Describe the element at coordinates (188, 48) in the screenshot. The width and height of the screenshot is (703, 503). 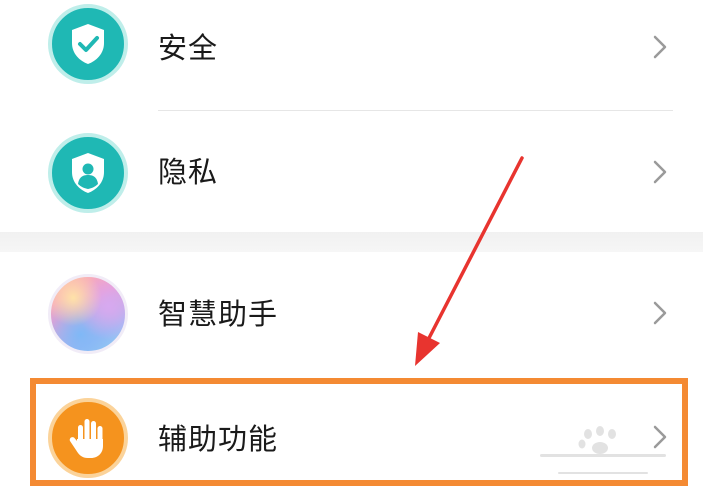
I see `settings-item-label: 安全` at that location.